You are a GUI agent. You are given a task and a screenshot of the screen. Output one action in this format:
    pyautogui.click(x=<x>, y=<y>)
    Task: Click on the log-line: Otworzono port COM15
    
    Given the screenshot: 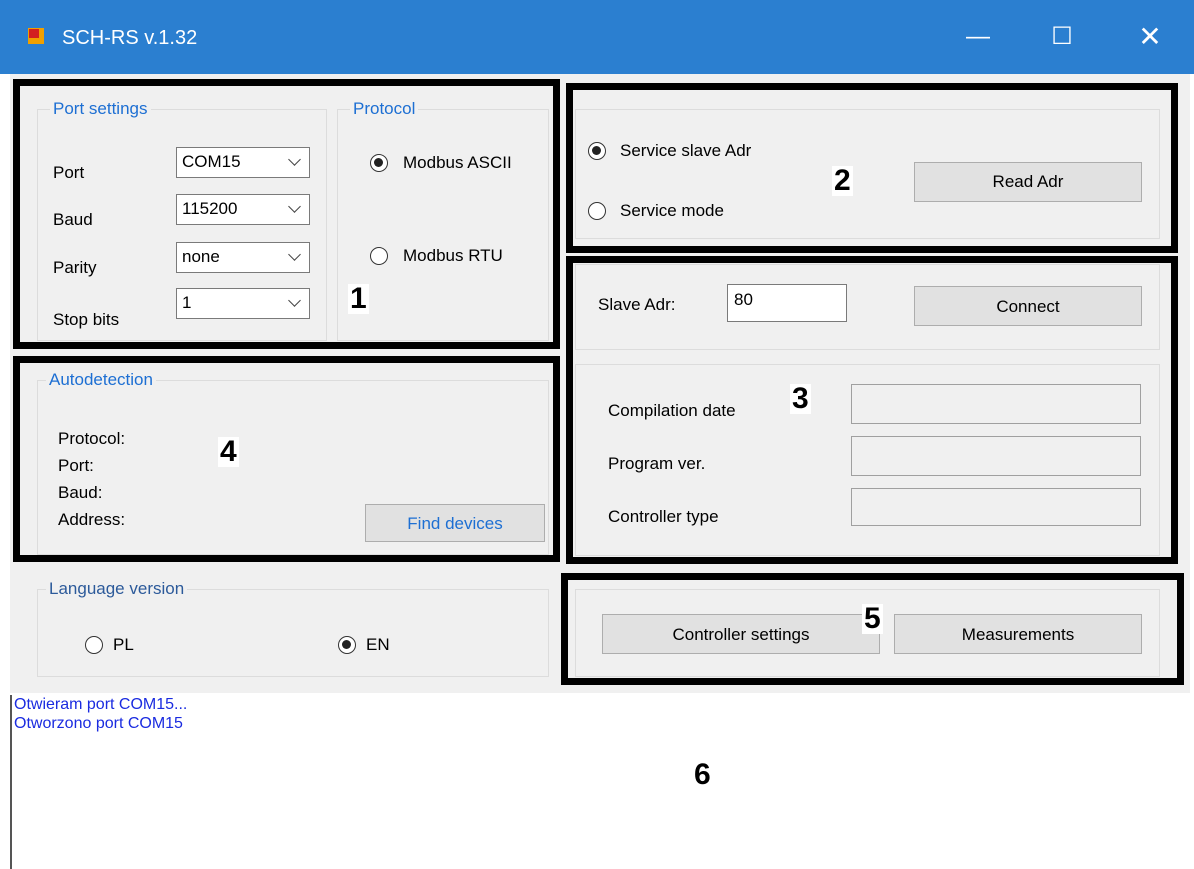 What is the action you would take?
    pyautogui.click(x=98, y=723)
    